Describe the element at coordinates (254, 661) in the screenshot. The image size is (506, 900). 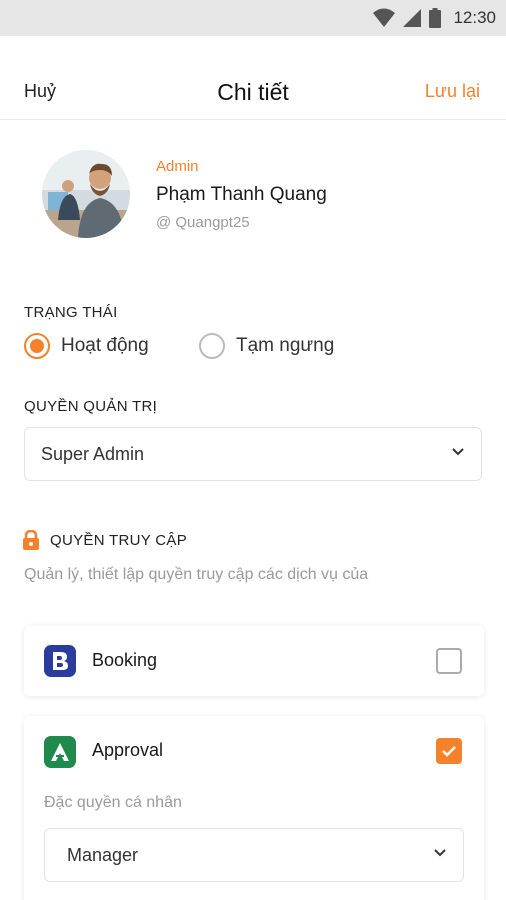
I see `app-card-booking: Booking` at that location.